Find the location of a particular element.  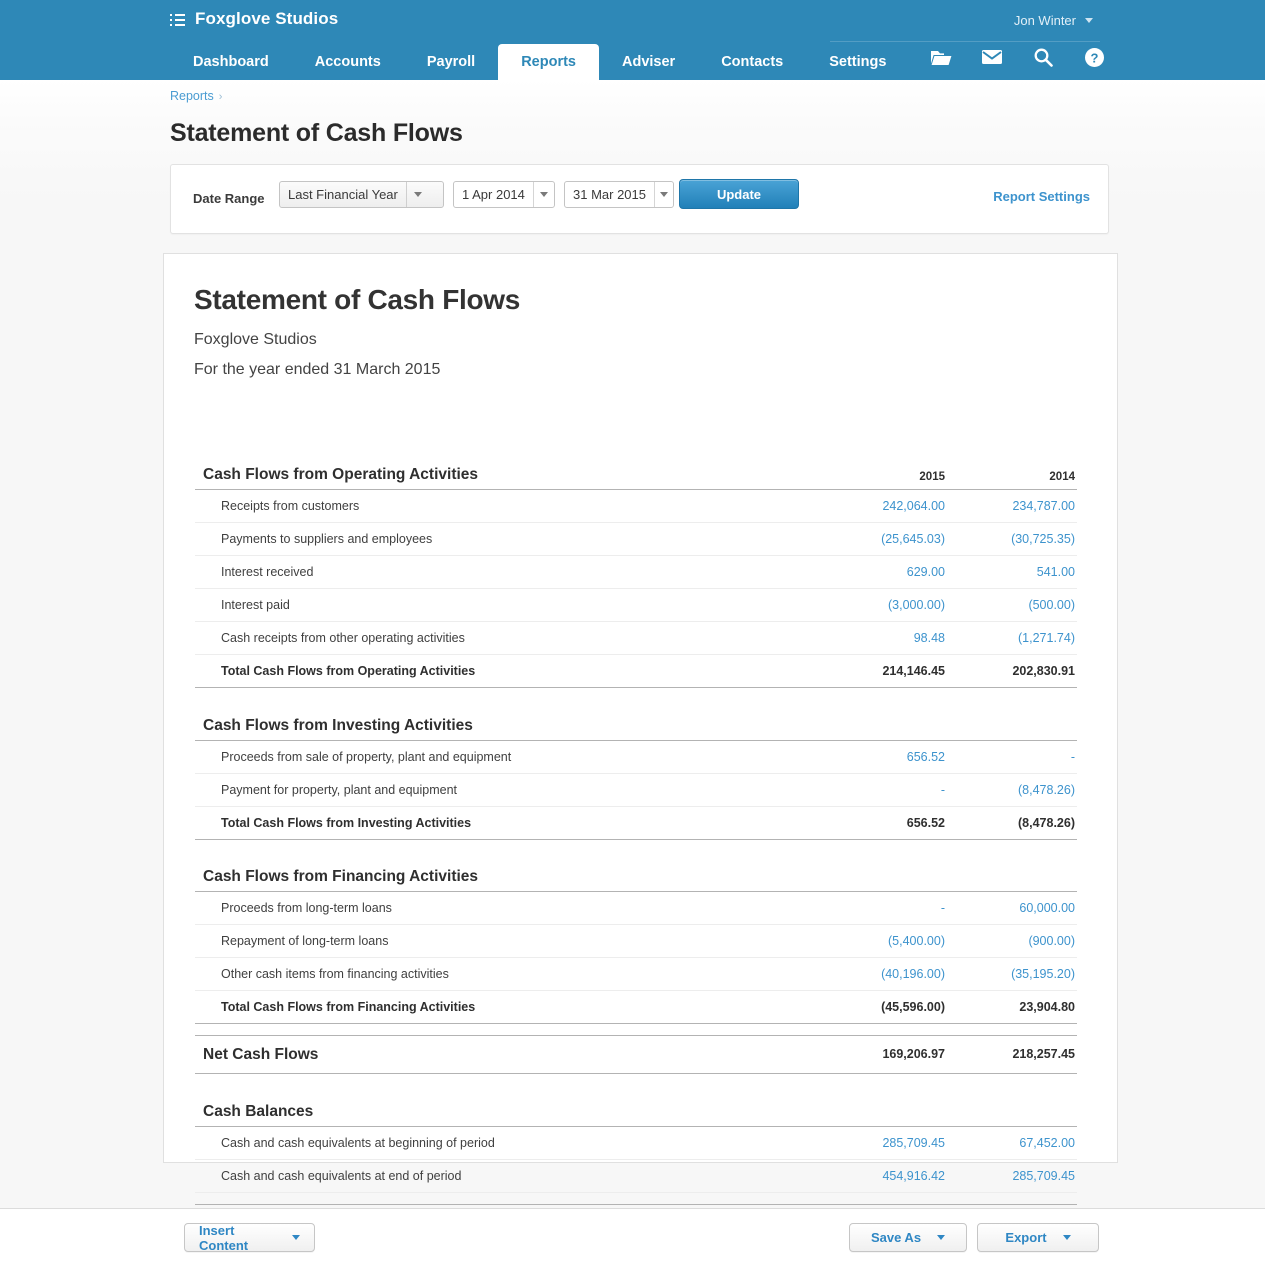

row-label: Repayment of long-term loans is located at coordinates (506, 941).